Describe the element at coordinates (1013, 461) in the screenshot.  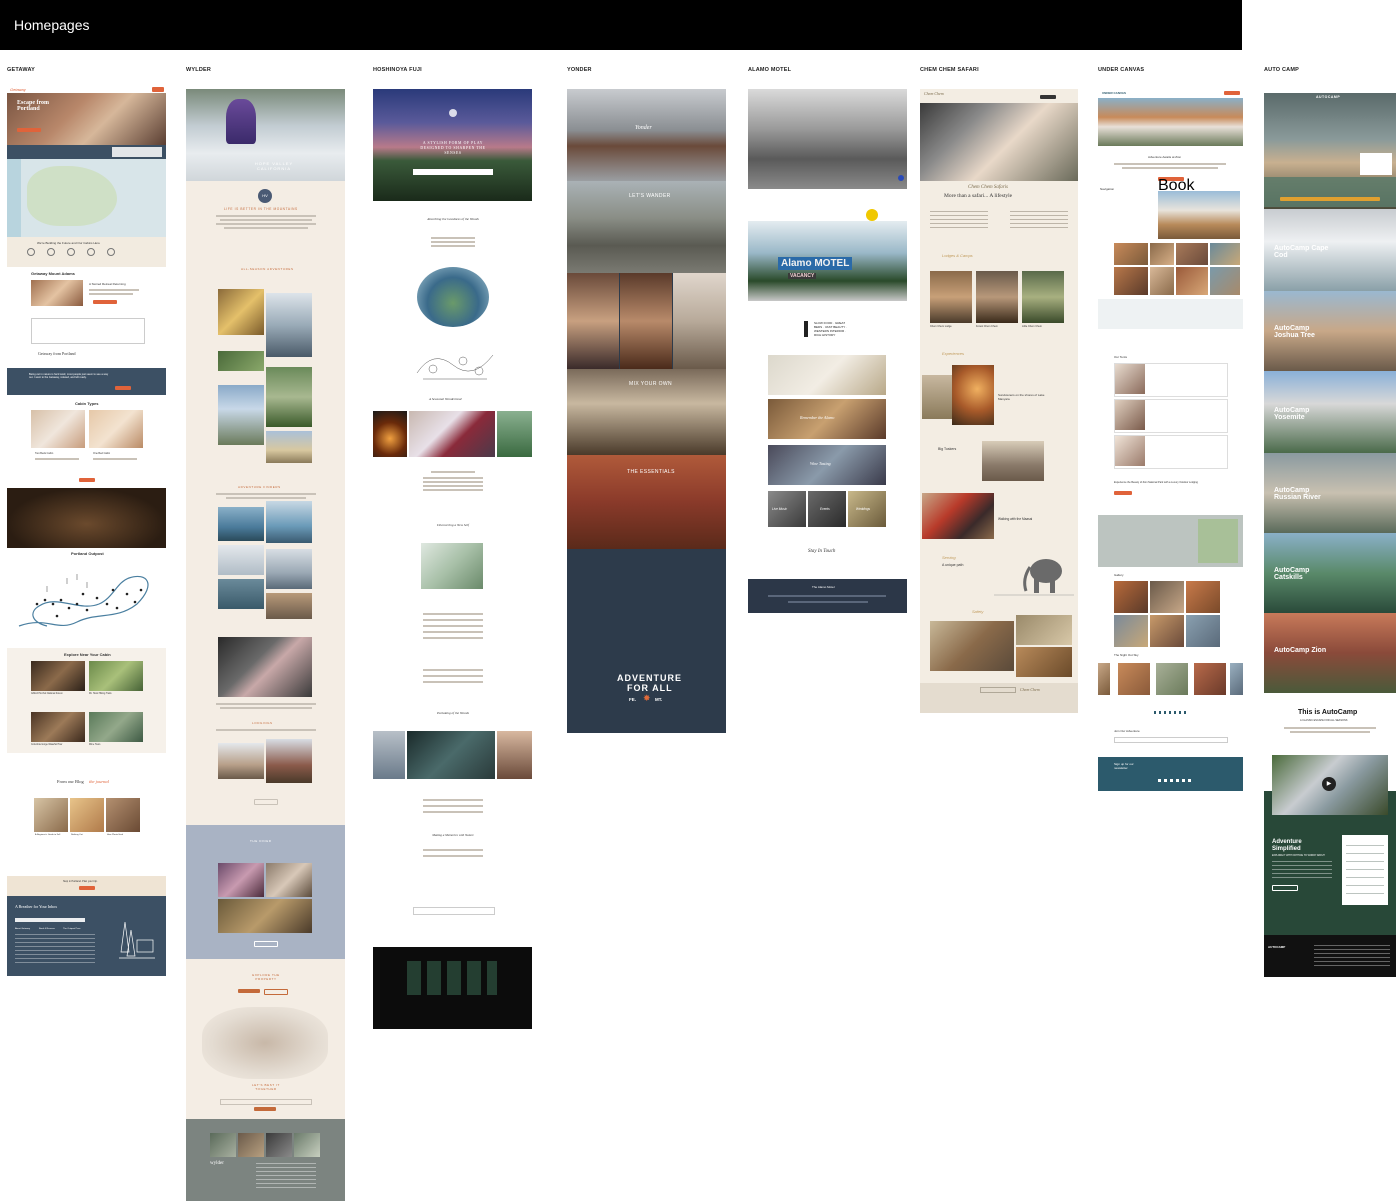
I see `chemchem-elephant-image` at that location.